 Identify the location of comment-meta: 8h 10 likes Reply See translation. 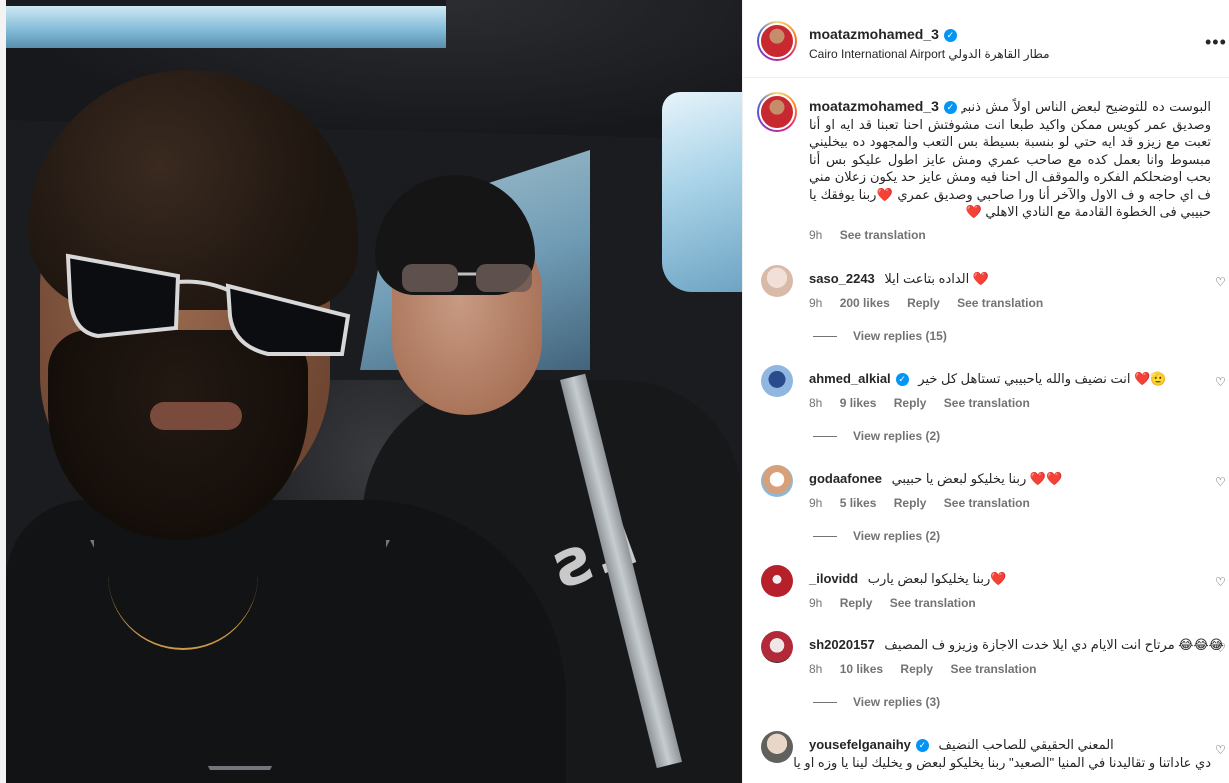
(929, 669).